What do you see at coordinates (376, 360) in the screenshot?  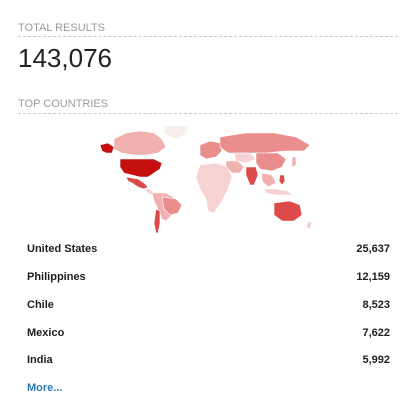 I see `country-count: 5,992` at bounding box center [376, 360].